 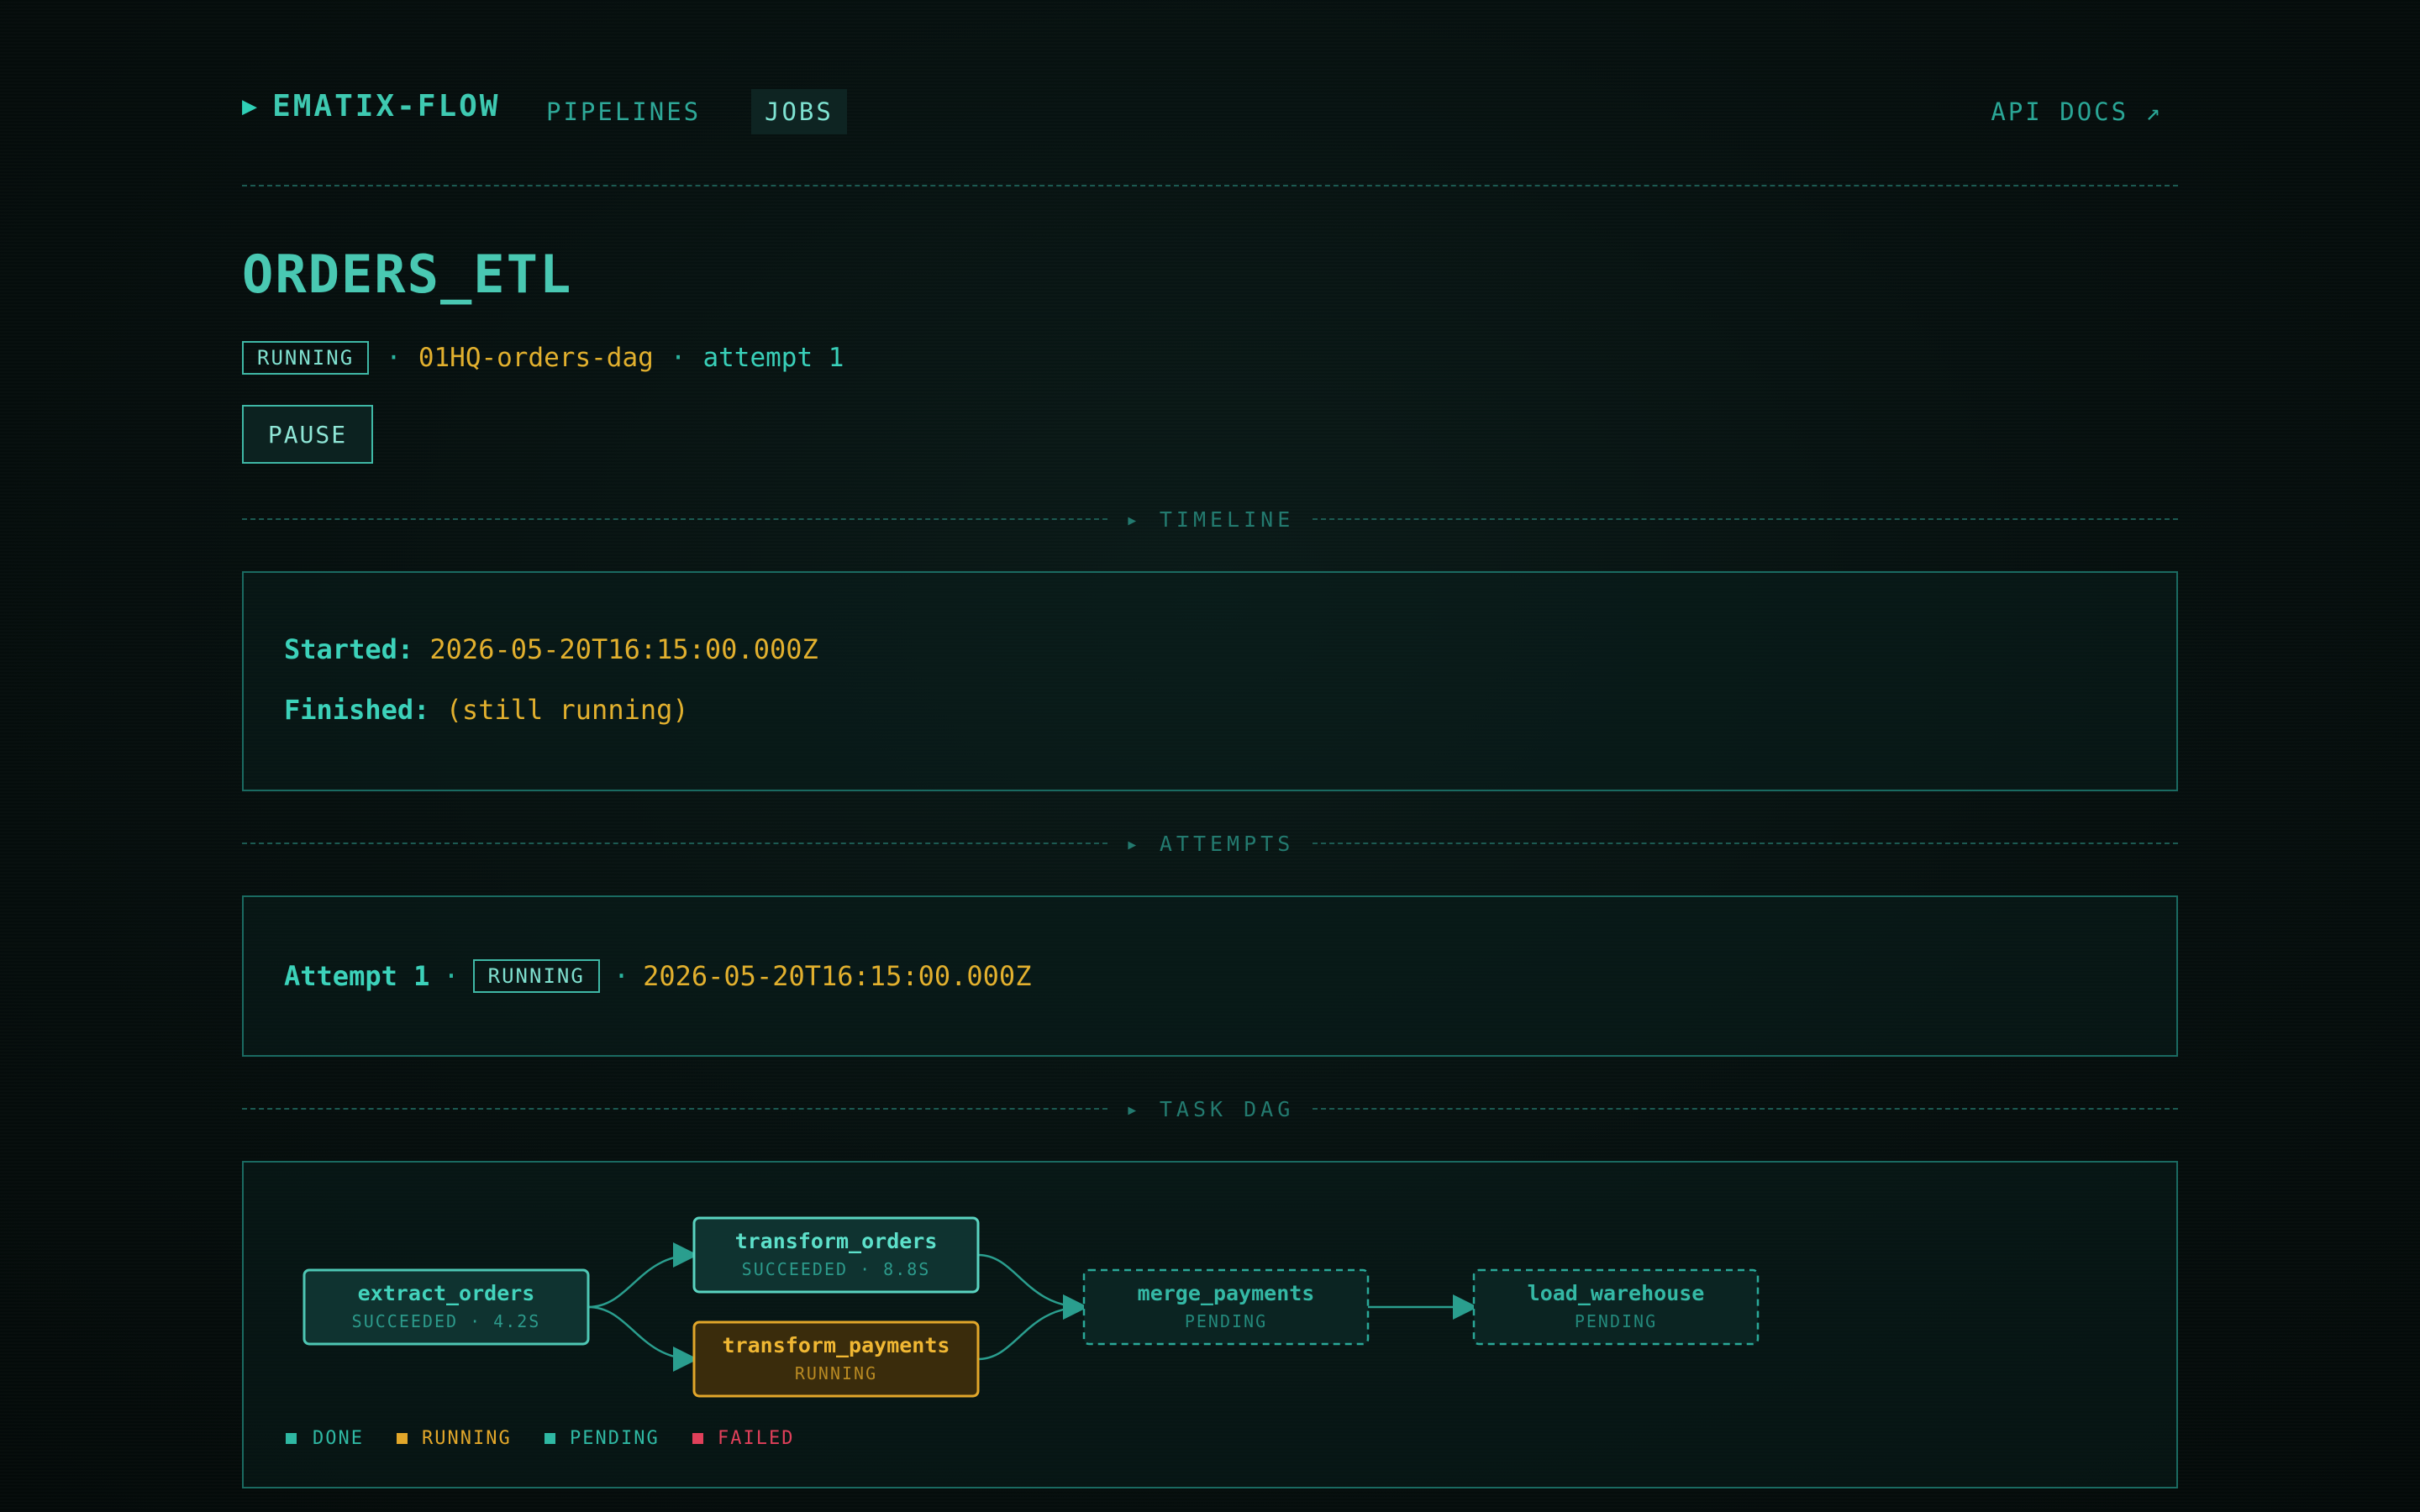 I want to click on dag-node-load-warehouse: load_warehouse PENDING, so click(x=1616, y=1307).